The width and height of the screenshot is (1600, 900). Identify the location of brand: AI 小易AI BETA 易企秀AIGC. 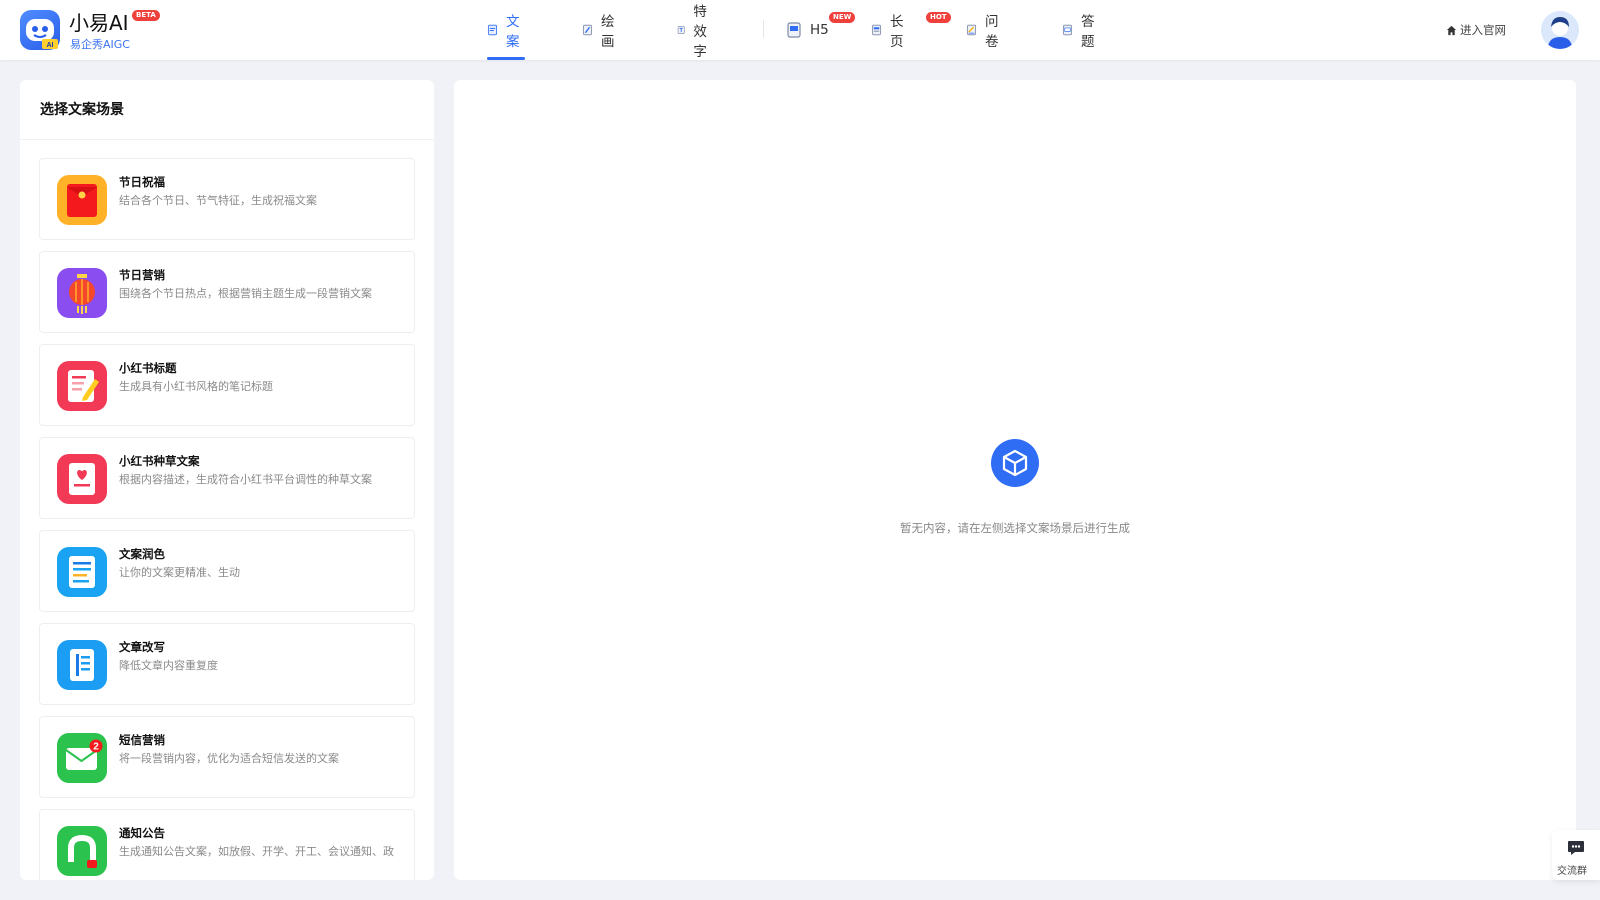
(95, 31).